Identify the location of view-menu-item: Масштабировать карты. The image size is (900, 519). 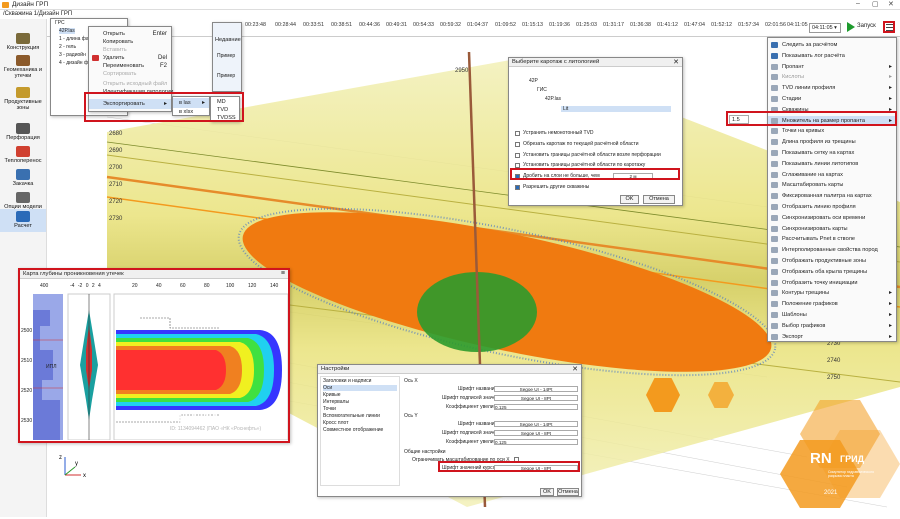
(832, 185).